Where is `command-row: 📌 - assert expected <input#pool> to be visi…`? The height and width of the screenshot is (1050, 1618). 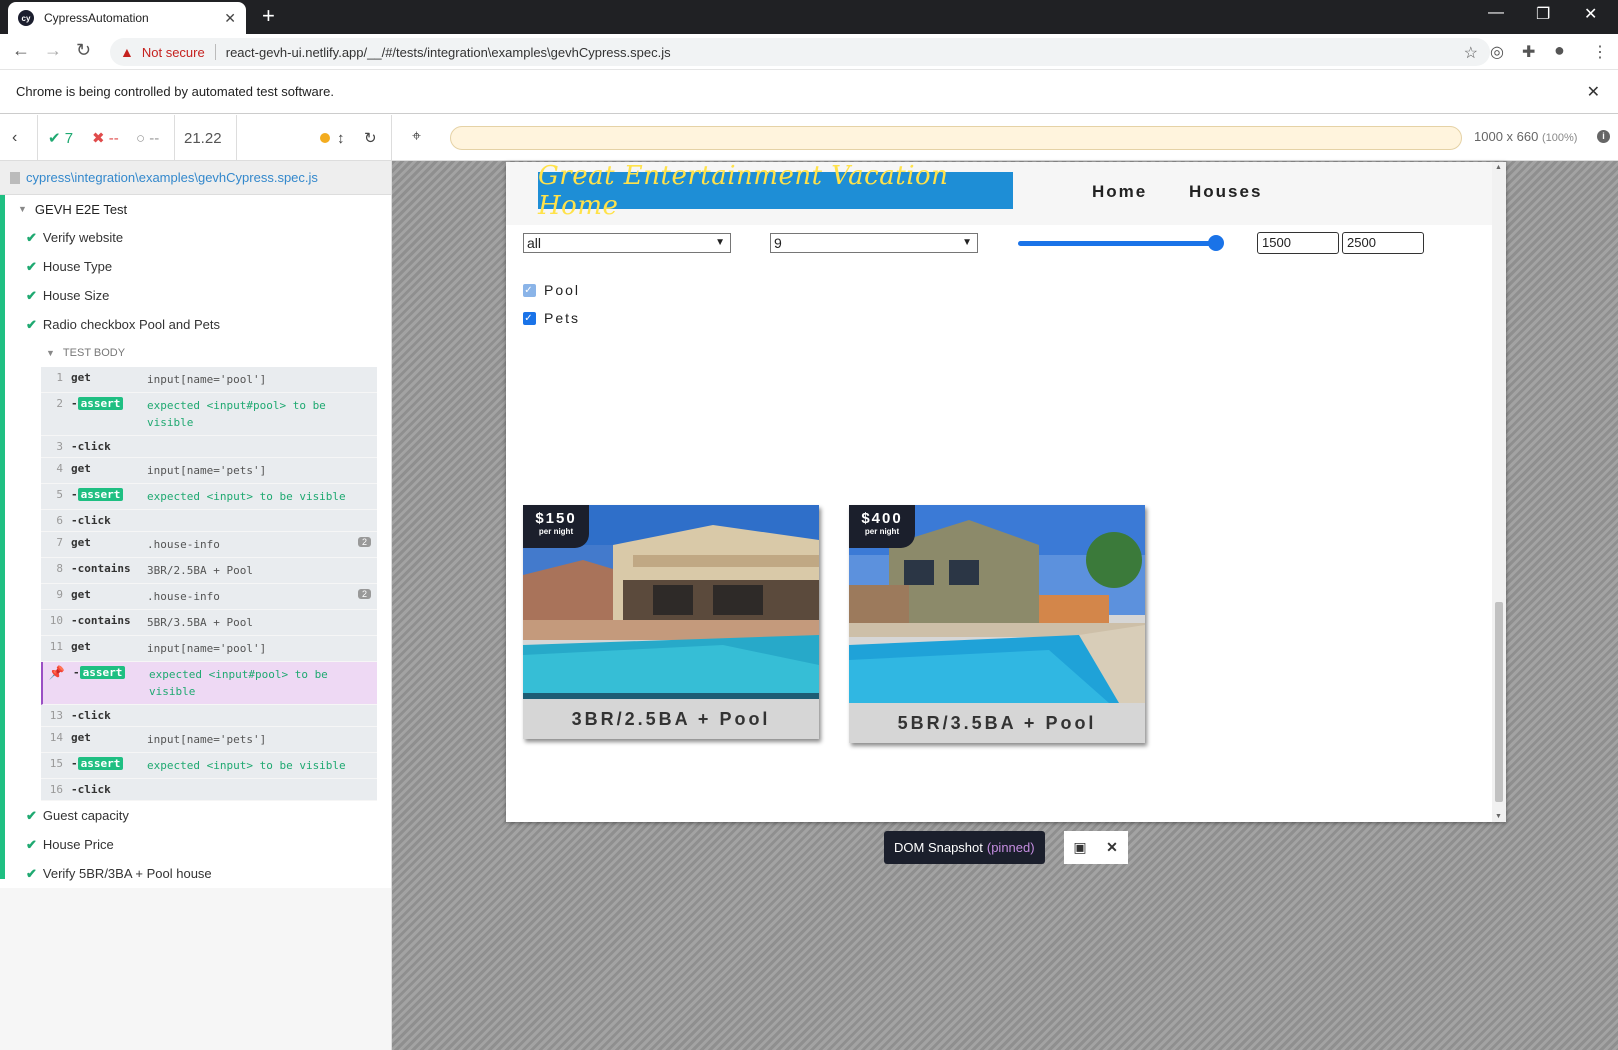 command-row: 📌 - assert expected <input#pool> to be visi… is located at coordinates (209, 683).